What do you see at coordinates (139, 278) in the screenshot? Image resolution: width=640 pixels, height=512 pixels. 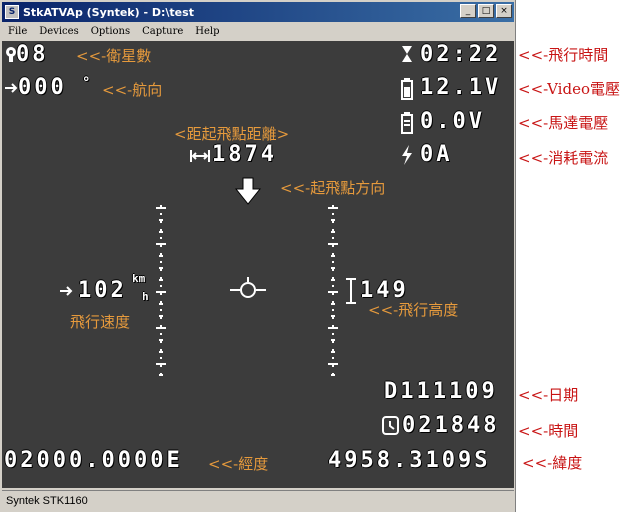 I see `speed-unit-km: km` at bounding box center [139, 278].